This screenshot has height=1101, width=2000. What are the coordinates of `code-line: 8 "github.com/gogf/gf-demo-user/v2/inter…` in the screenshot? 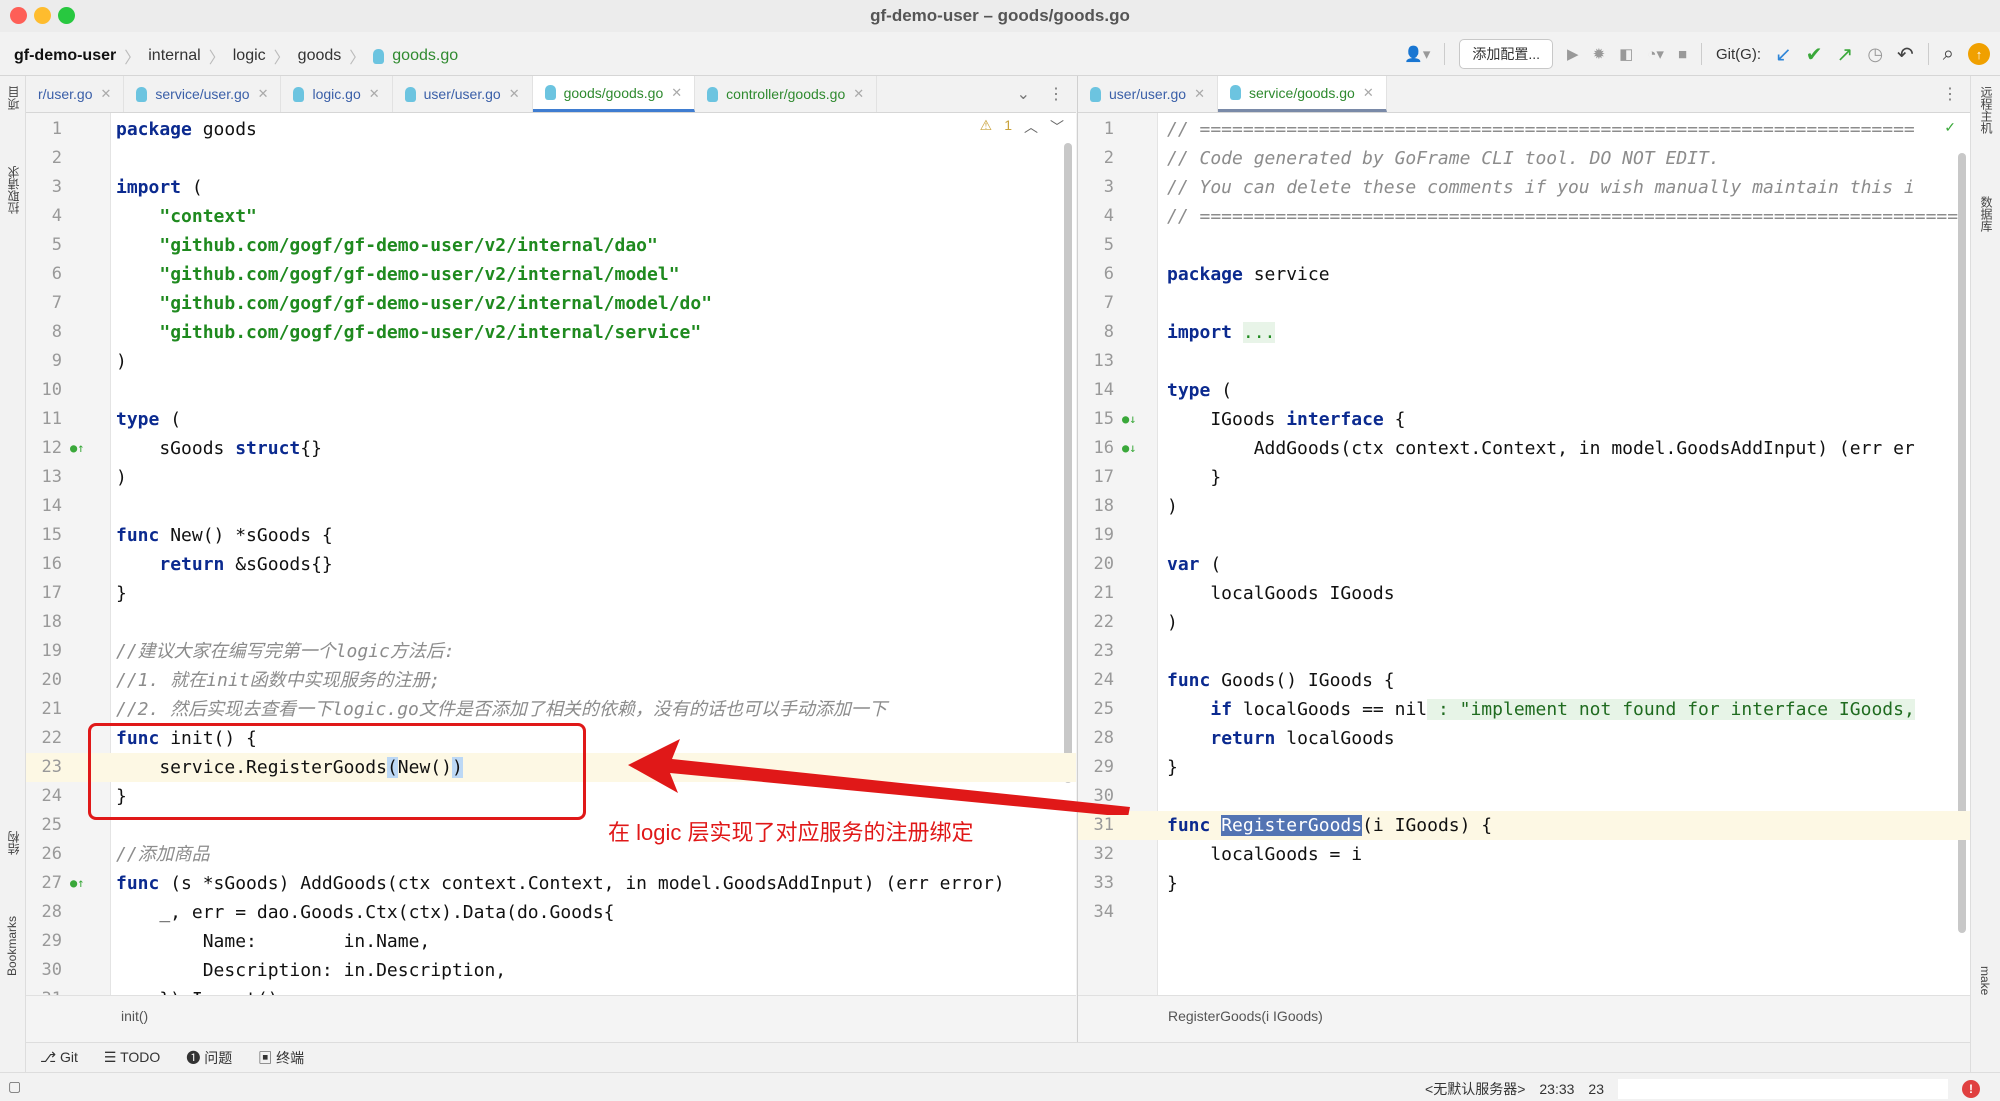 It's located at (551, 332).